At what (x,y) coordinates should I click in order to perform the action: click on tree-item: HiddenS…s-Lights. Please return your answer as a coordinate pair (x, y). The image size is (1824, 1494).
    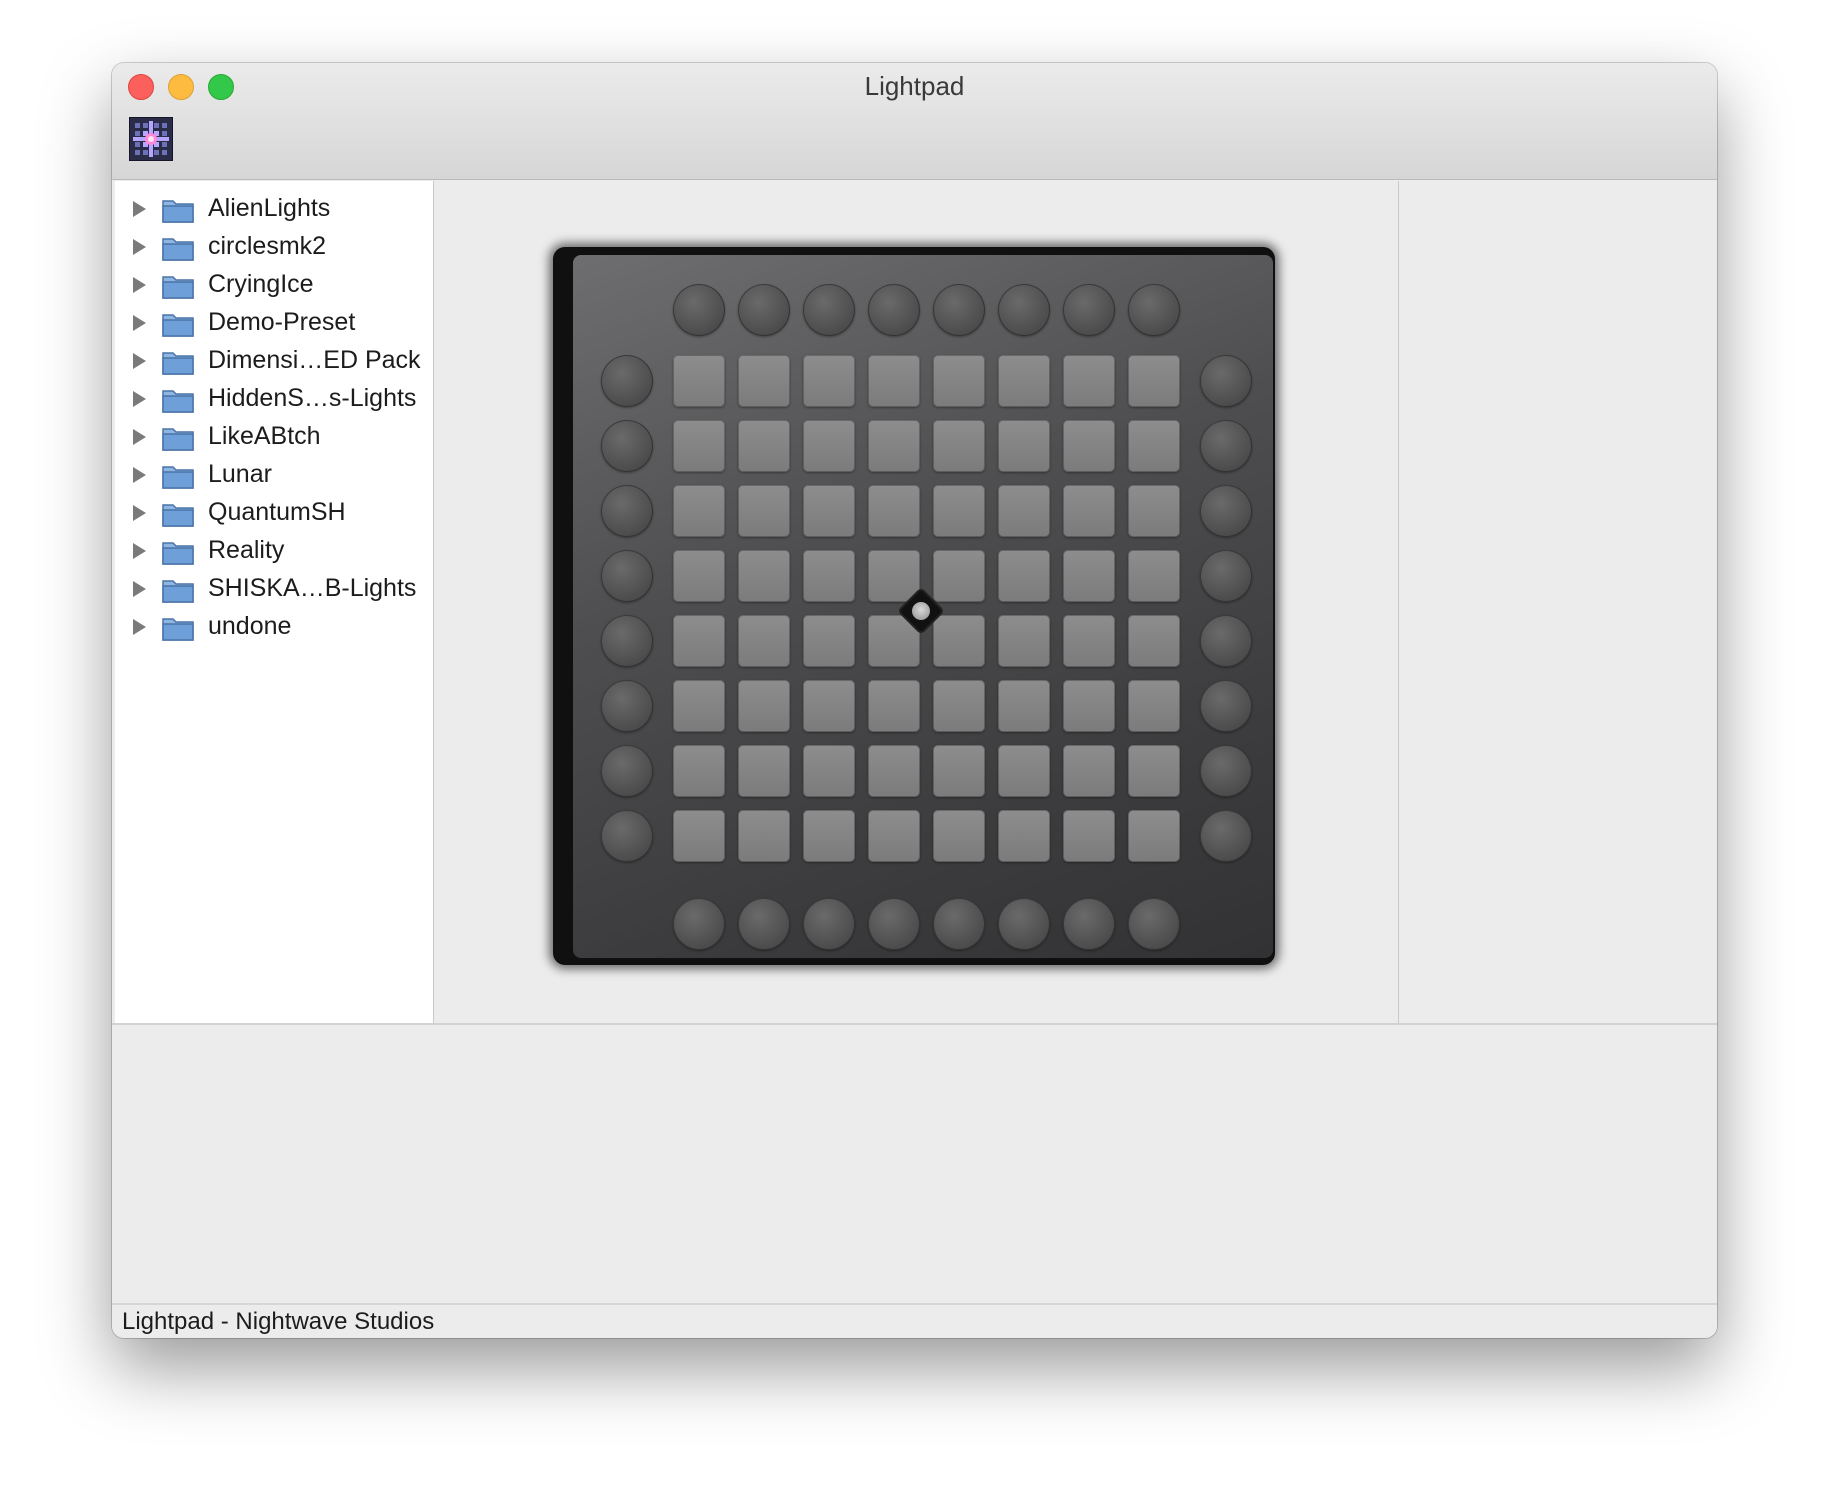
    Looking at the image, I should click on (274, 400).